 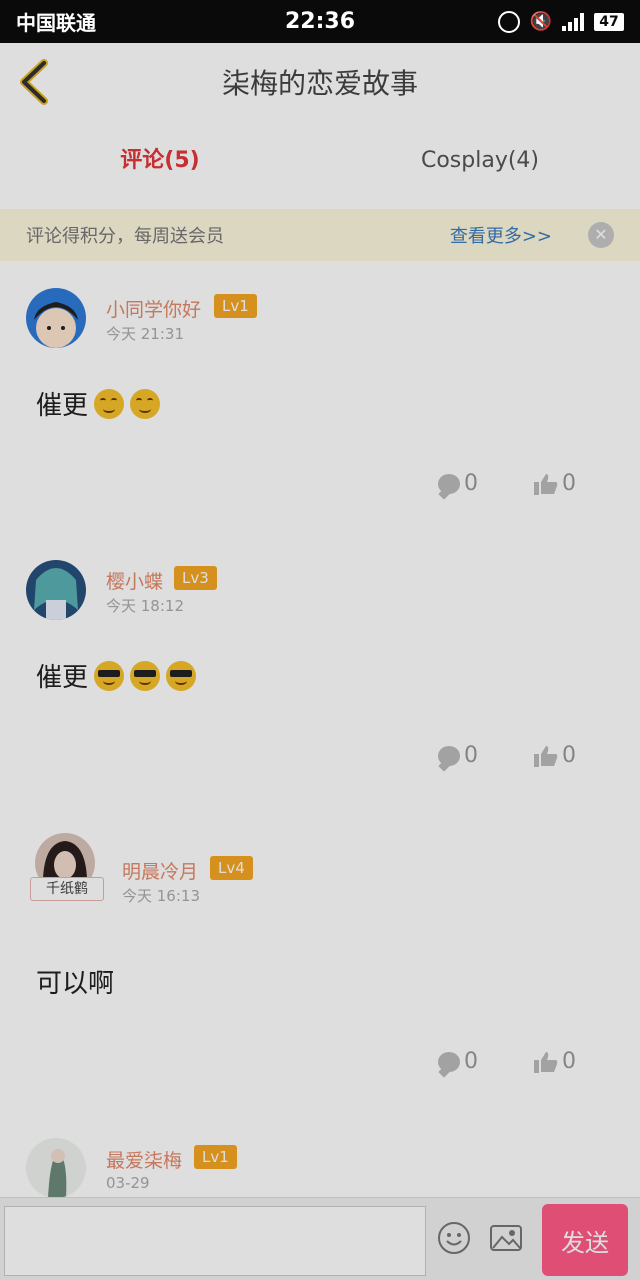 I want to click on username: 明晨冷月, so click(x=160, y=870).